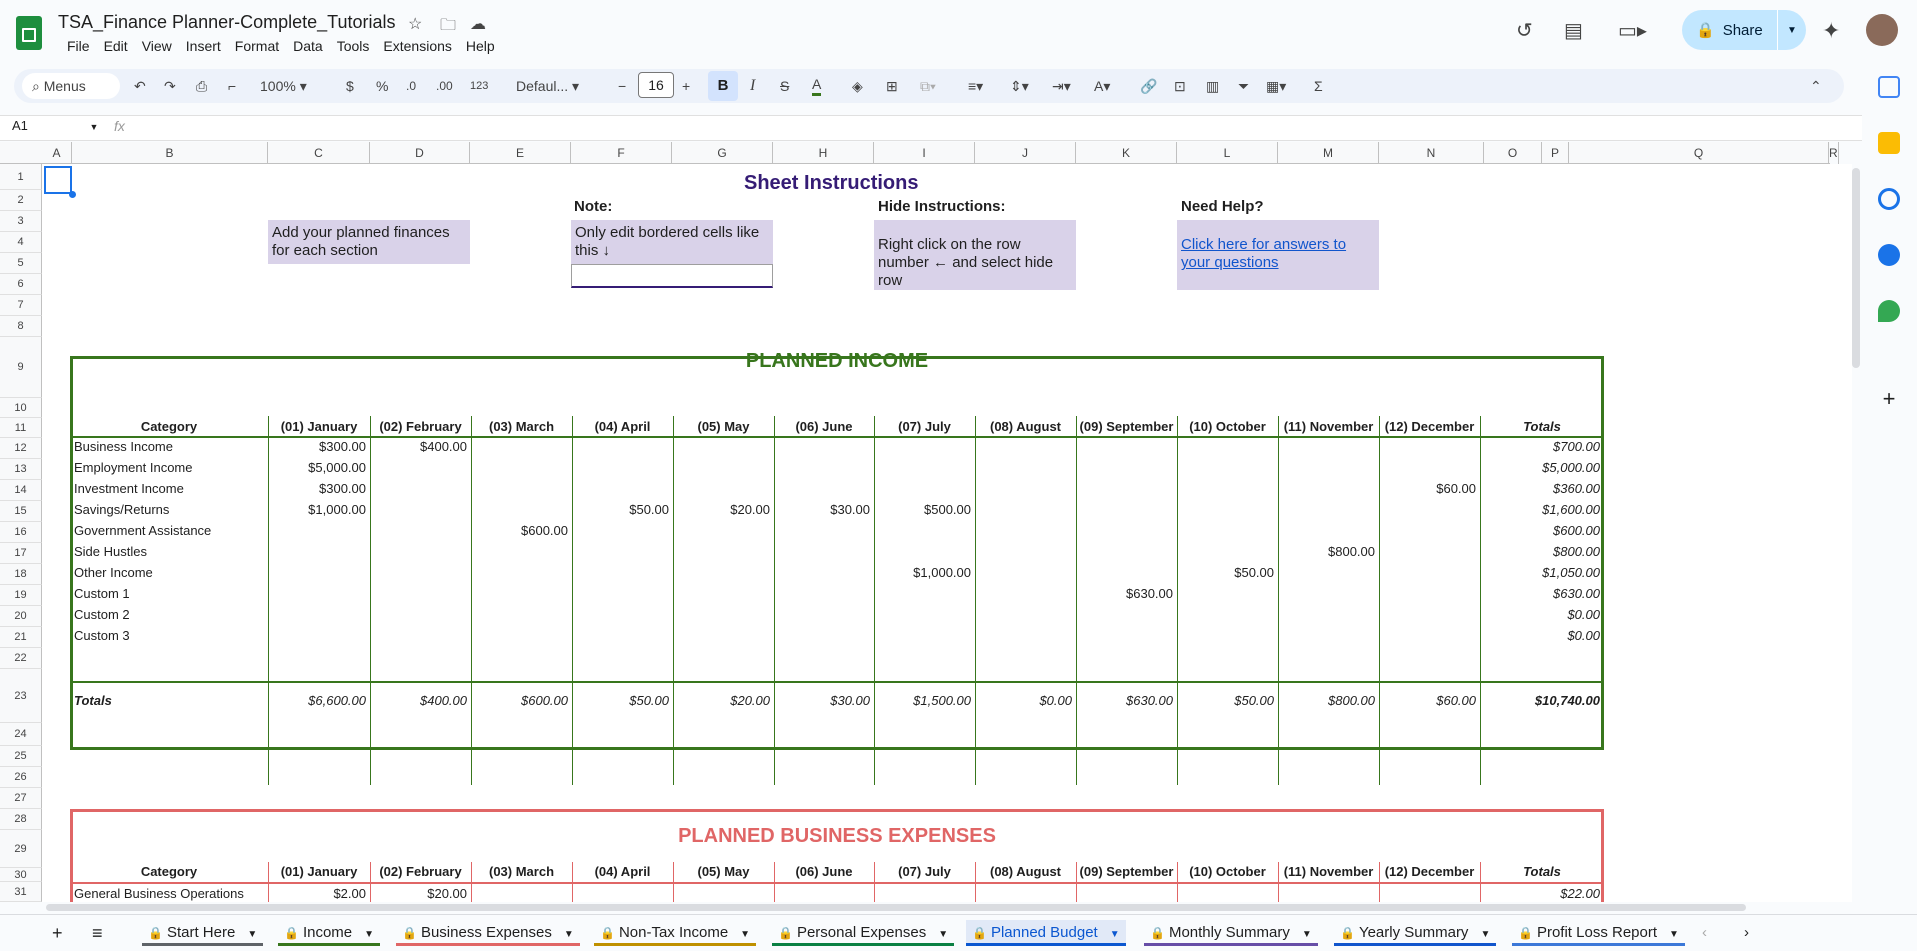  I want to click on row-header-24: 24, so click(21, 734).